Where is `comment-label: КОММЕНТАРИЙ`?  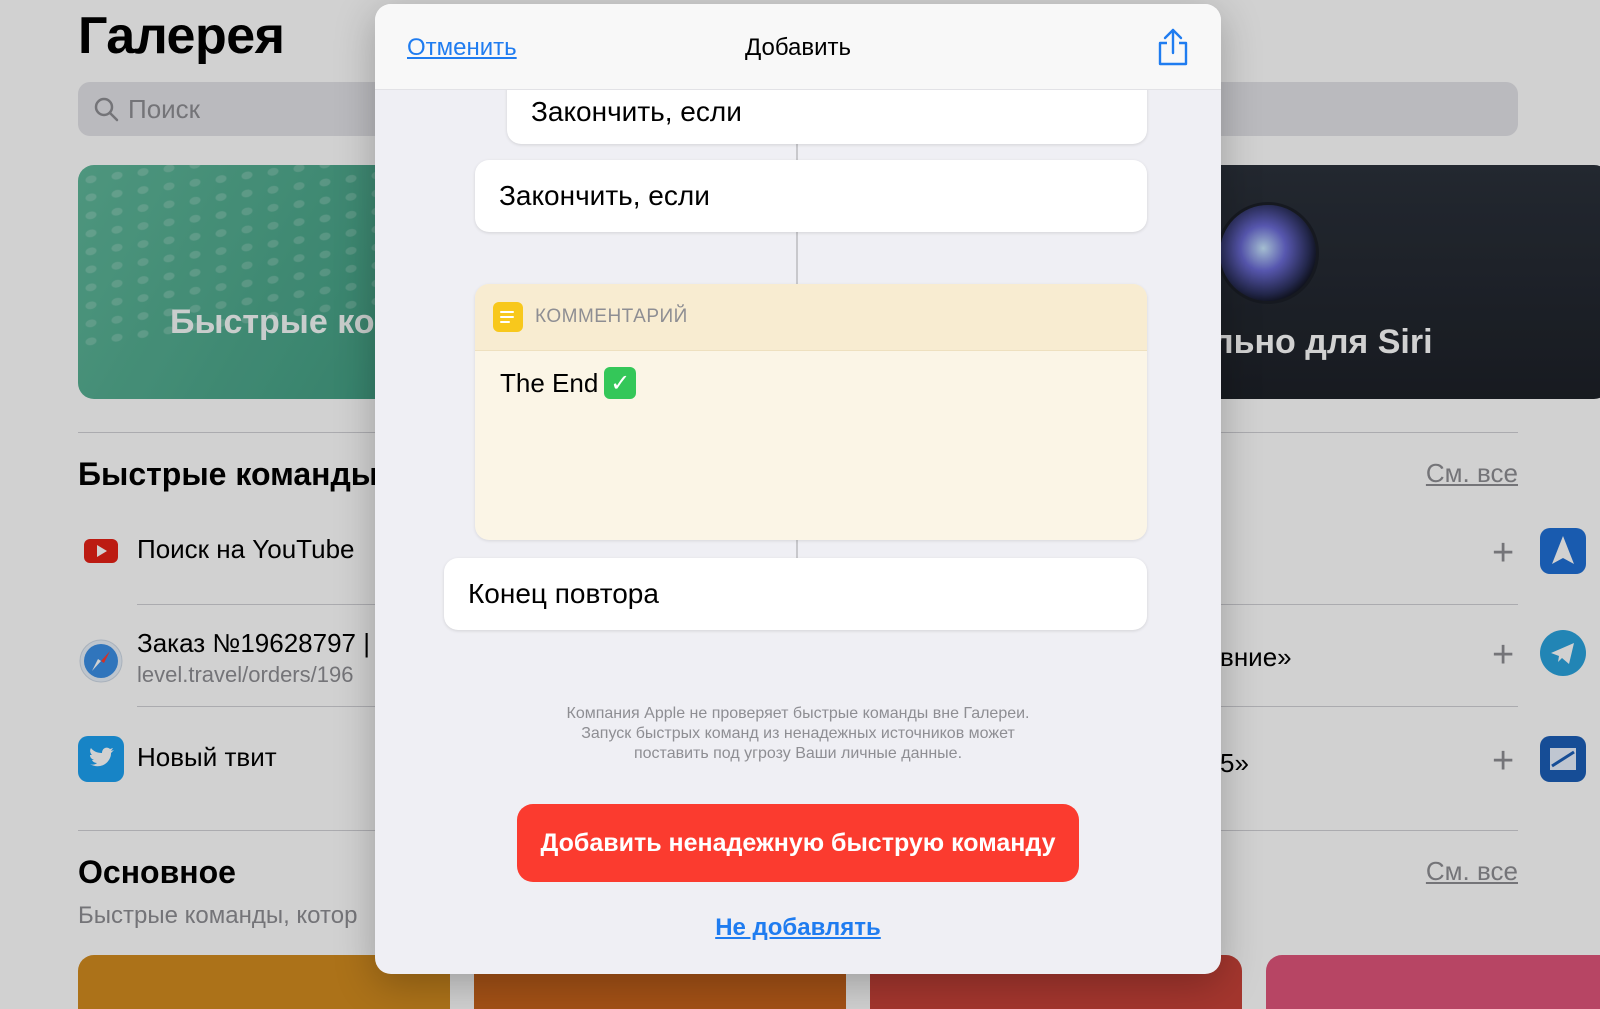 comment-label: КОММЕНТАРИЙ is located at coordinates (611, 316).